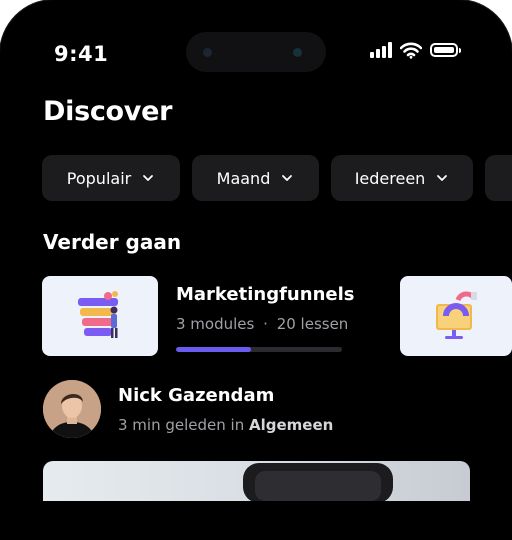  What do you see at coordinates (81, 54) in the screenshot?
I see `status-time: 9:41` at bounding box center [81, 54].